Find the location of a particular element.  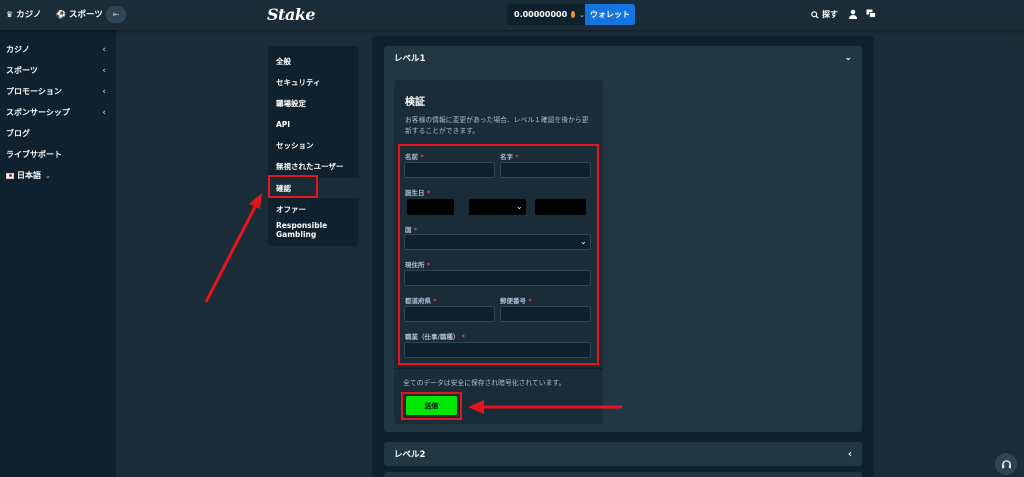

language-selector: 日本語 ⌄ is located at coordinates (28, 175).